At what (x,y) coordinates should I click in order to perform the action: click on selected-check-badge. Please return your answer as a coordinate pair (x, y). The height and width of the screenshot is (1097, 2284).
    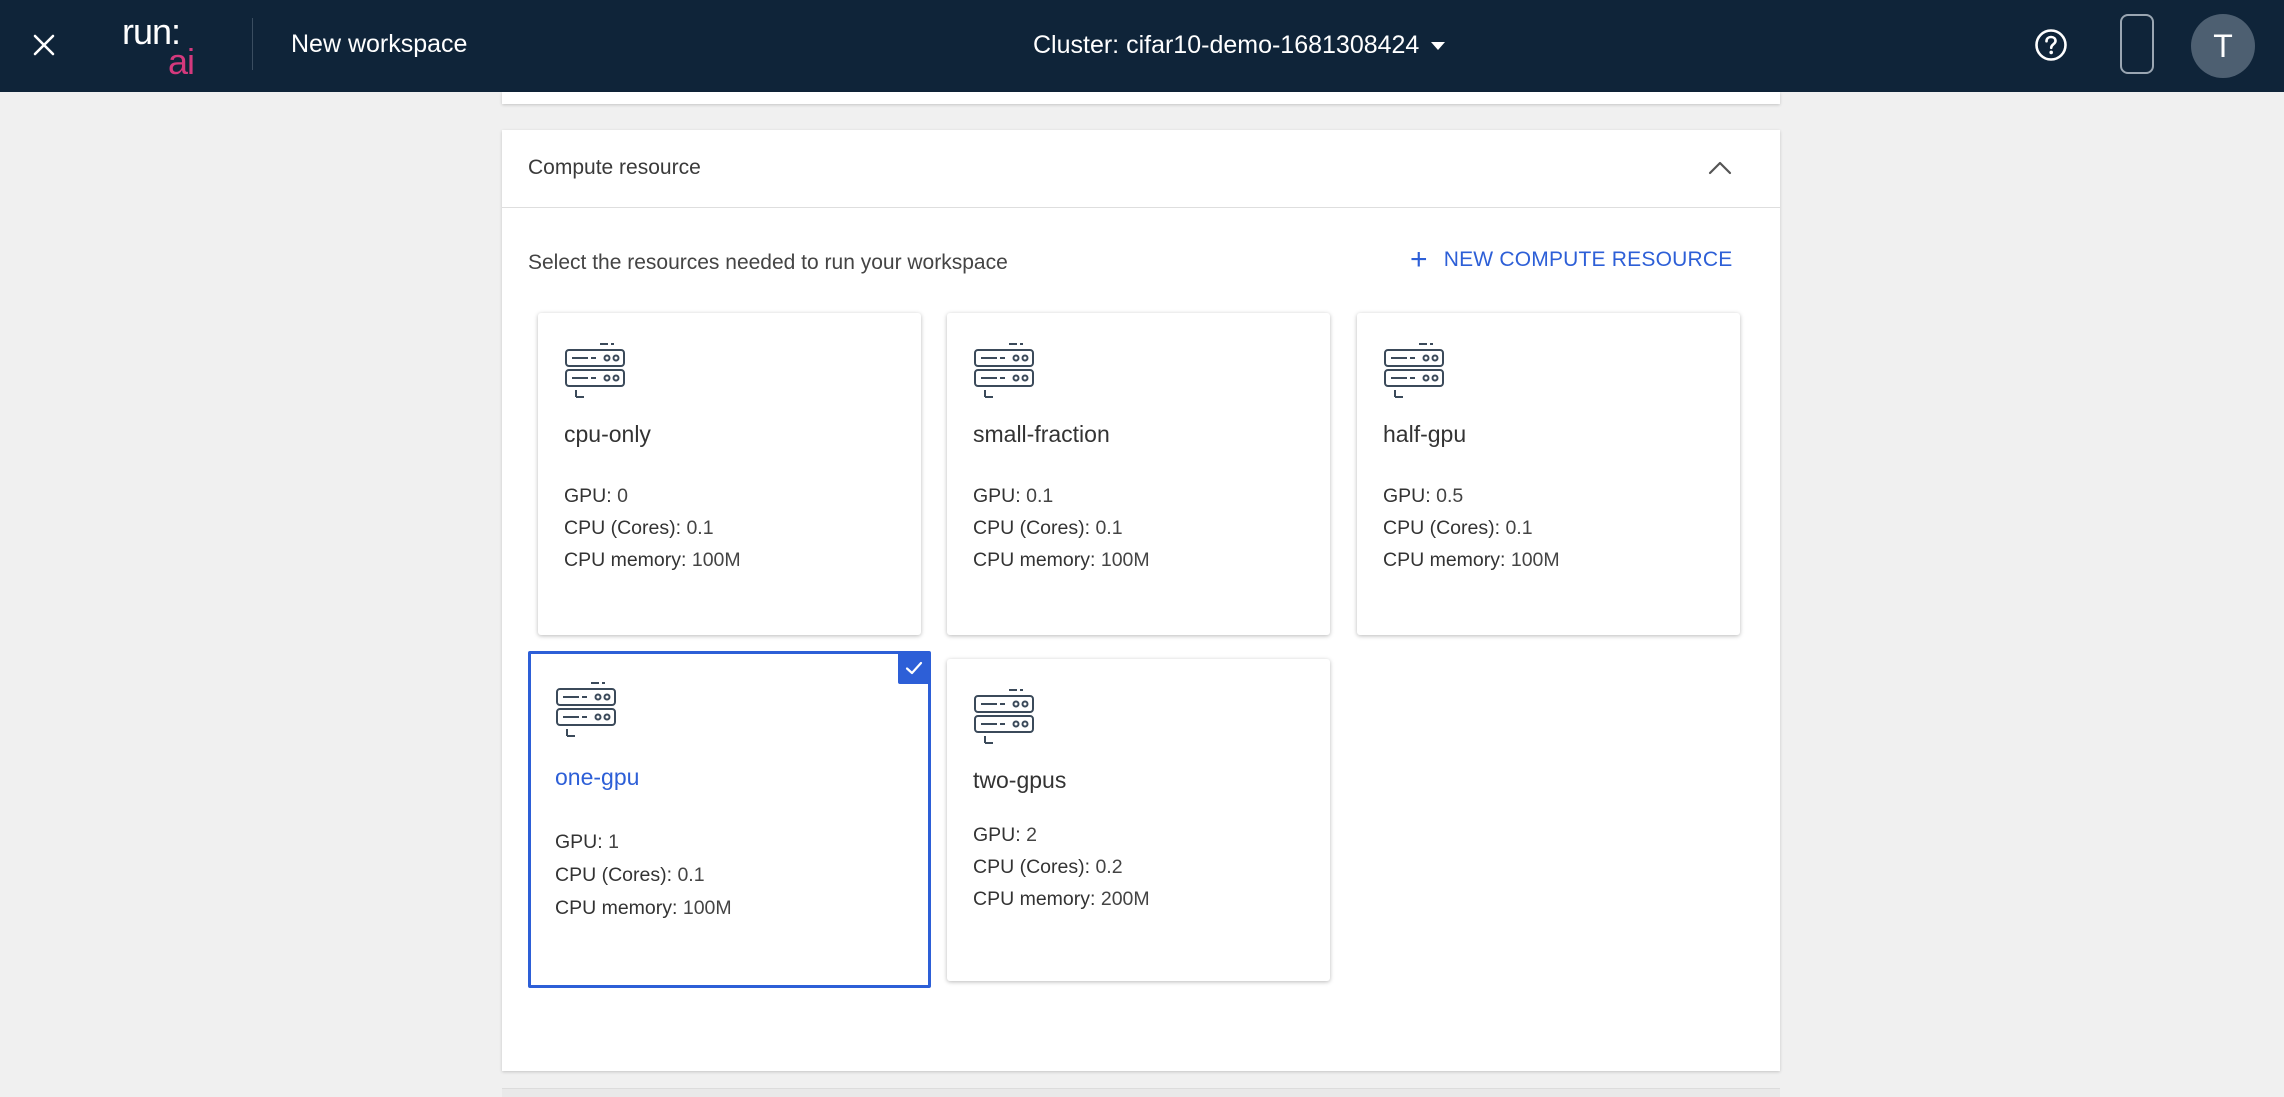
    Looking at the image, I should click on (914, 668).